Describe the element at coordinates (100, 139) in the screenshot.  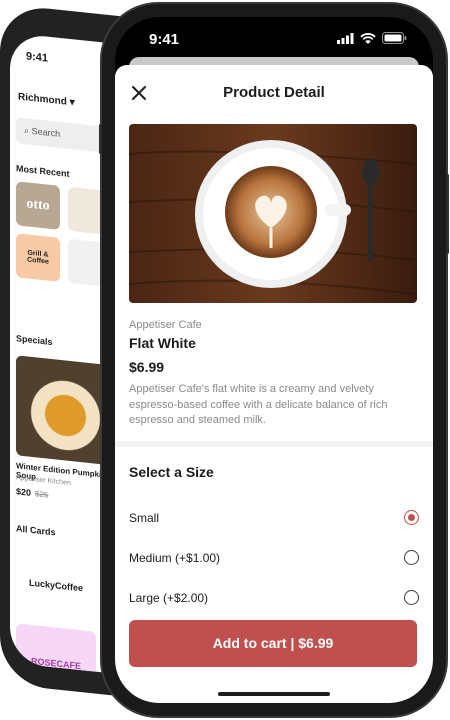
I see `mute-switch` at that location.